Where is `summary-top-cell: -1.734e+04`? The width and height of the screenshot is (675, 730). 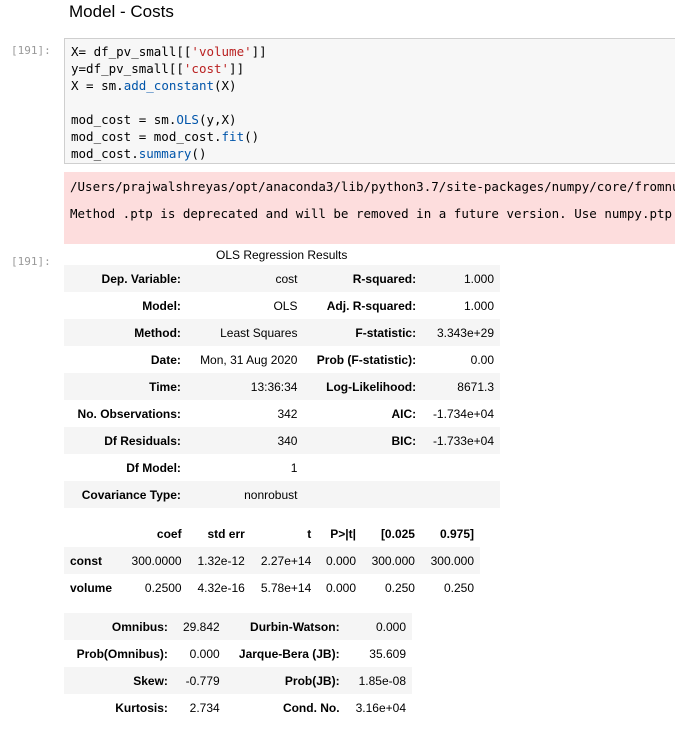
summary-top-cell: -1.734e+04 is located at coordinates (463, 413).